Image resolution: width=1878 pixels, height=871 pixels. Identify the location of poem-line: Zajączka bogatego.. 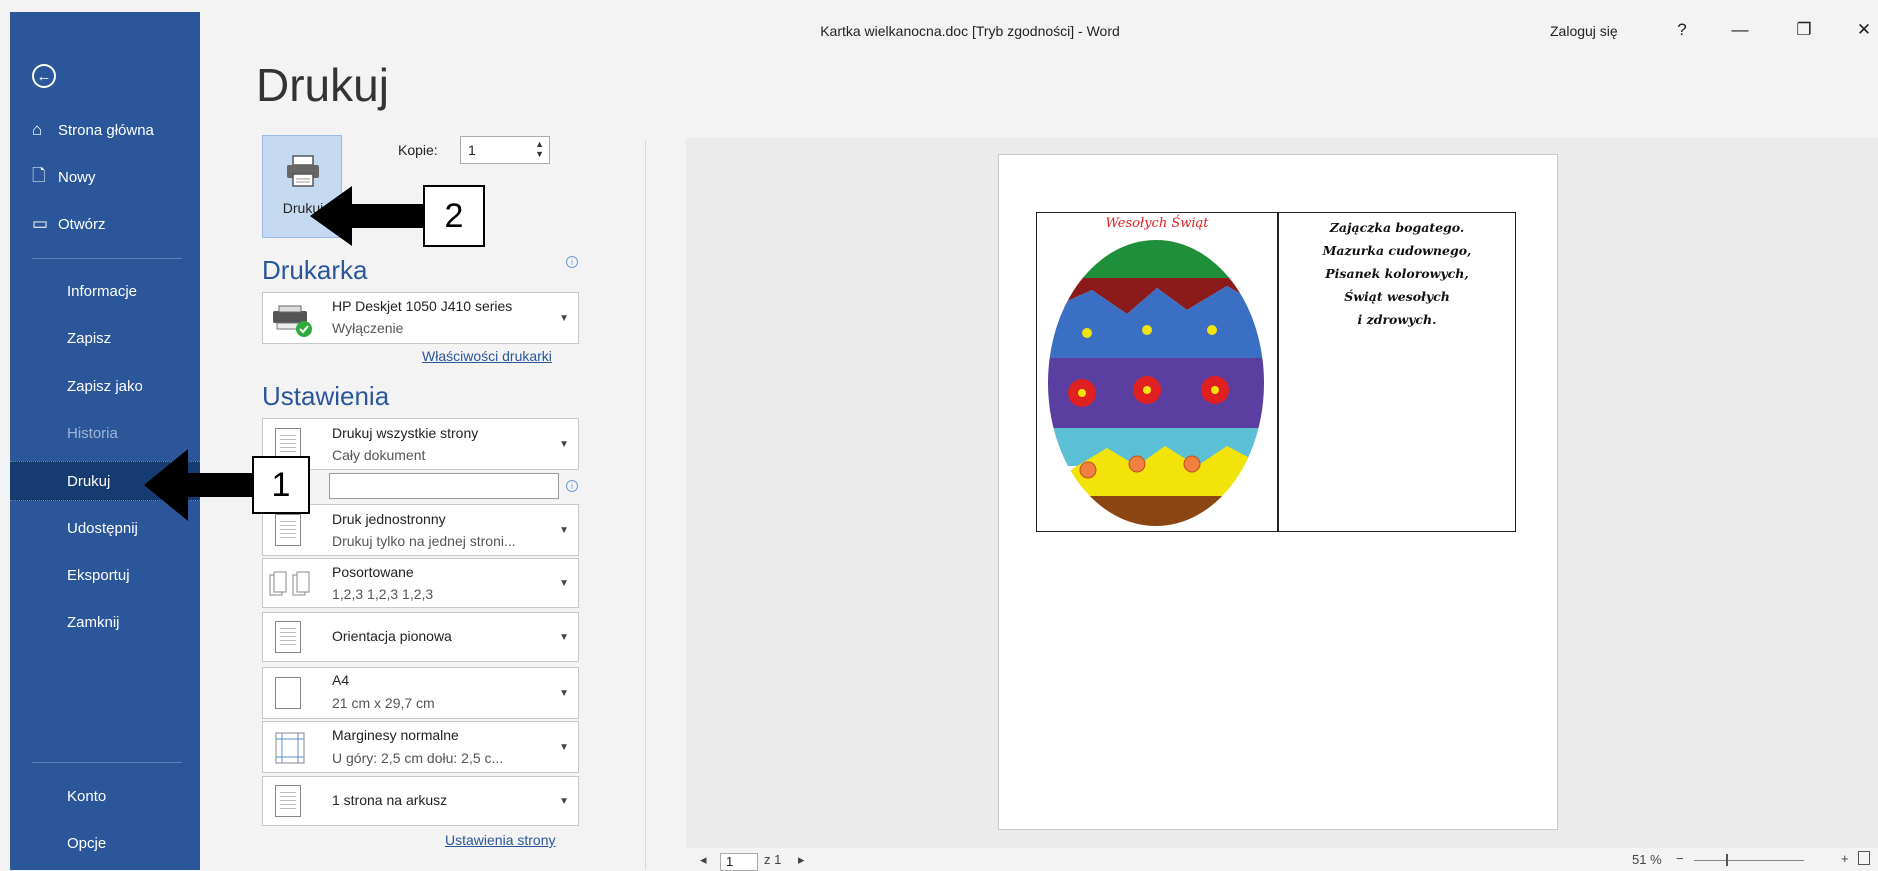
(1397, 227).